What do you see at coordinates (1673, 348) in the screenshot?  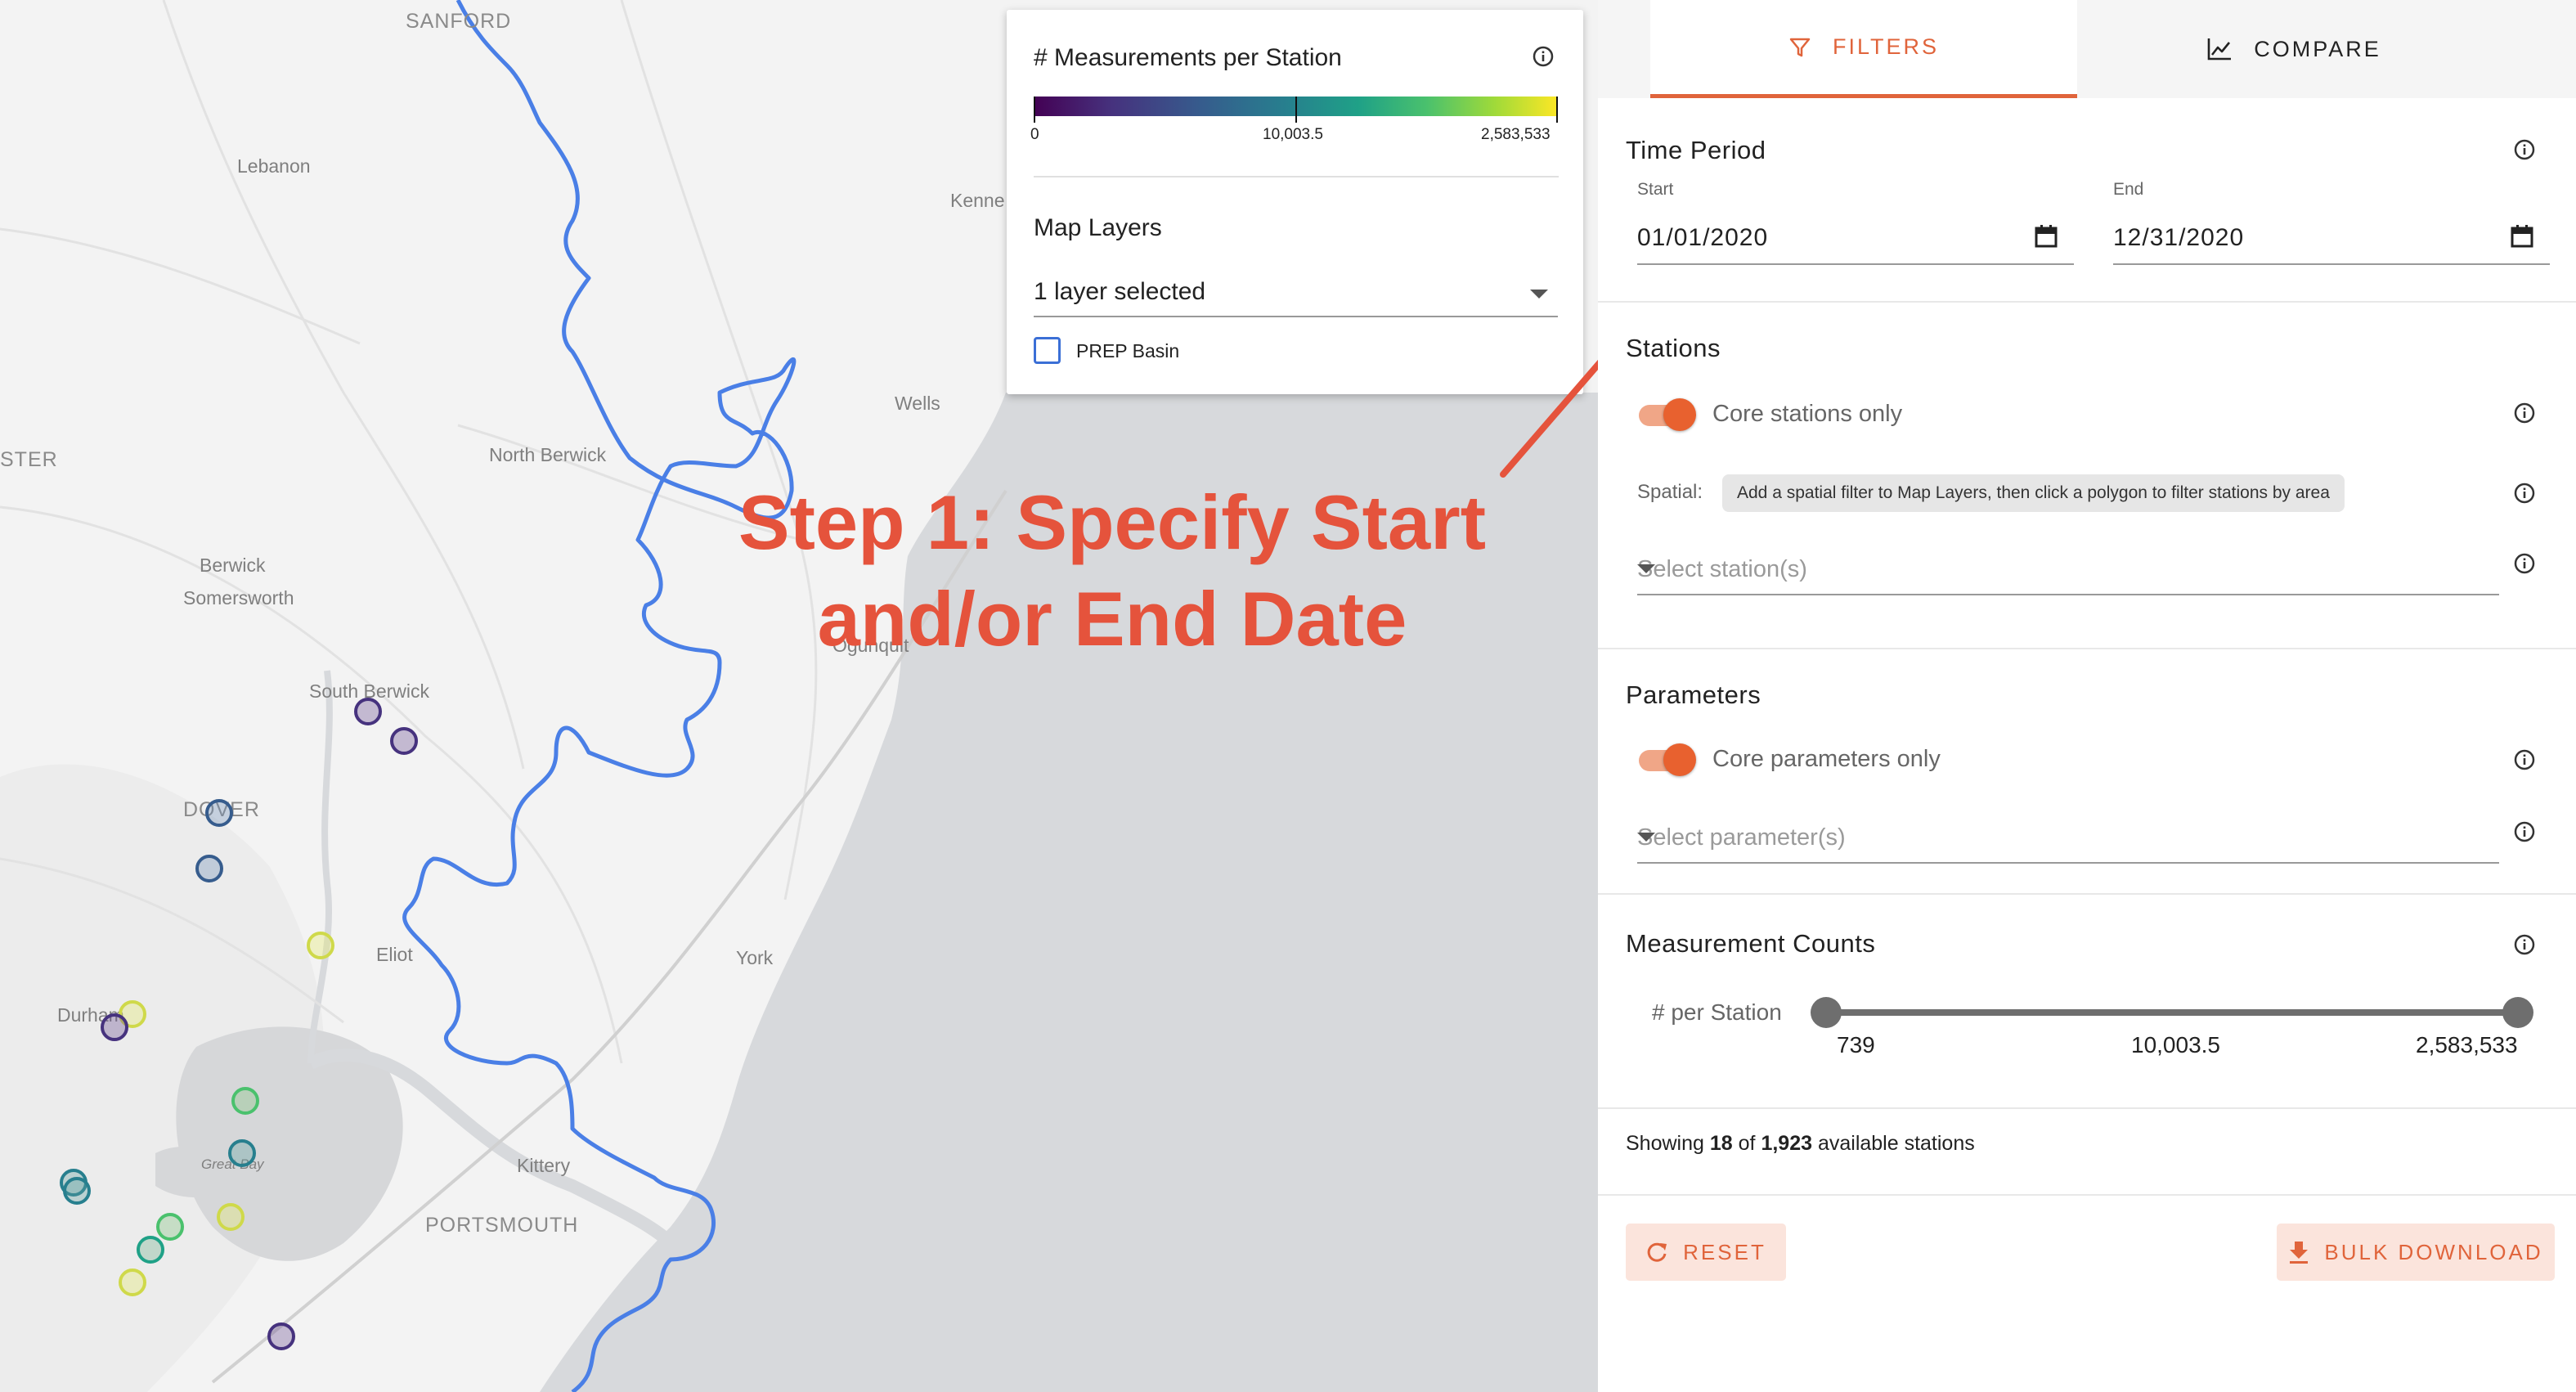 I see `stations-title: Stations` at bounding box center [1673, 348].